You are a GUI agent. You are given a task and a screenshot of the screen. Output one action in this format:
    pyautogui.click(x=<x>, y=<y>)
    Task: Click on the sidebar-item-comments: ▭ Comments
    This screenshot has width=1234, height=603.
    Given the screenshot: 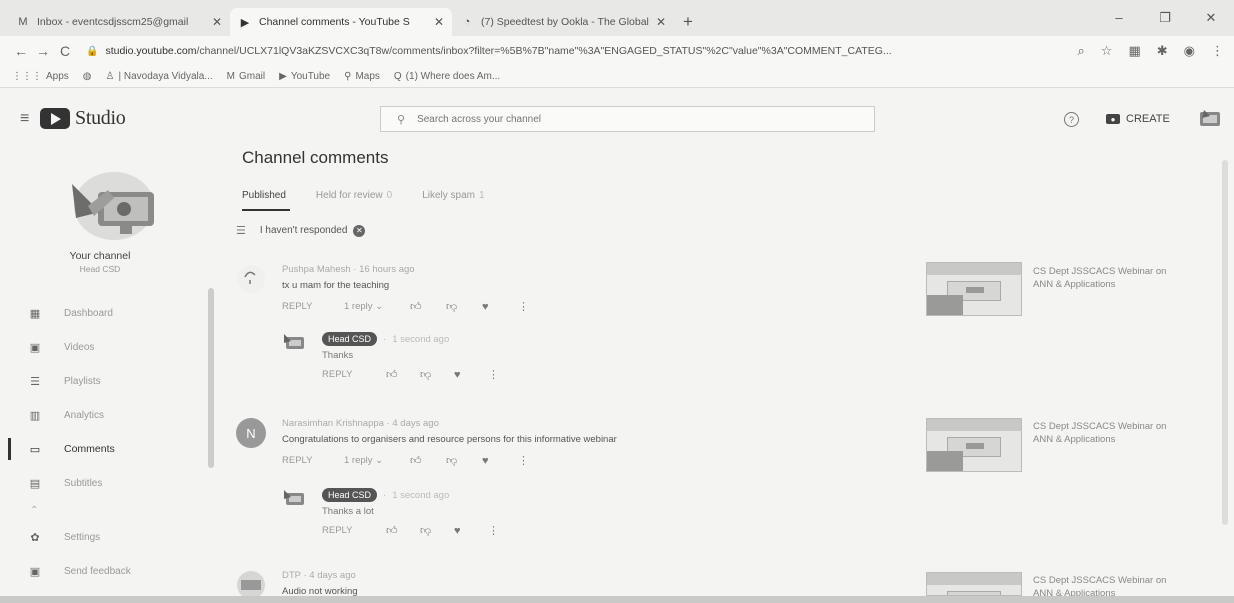 What is the action you would take?
    pyautogui.click(x=100, y=449)
    